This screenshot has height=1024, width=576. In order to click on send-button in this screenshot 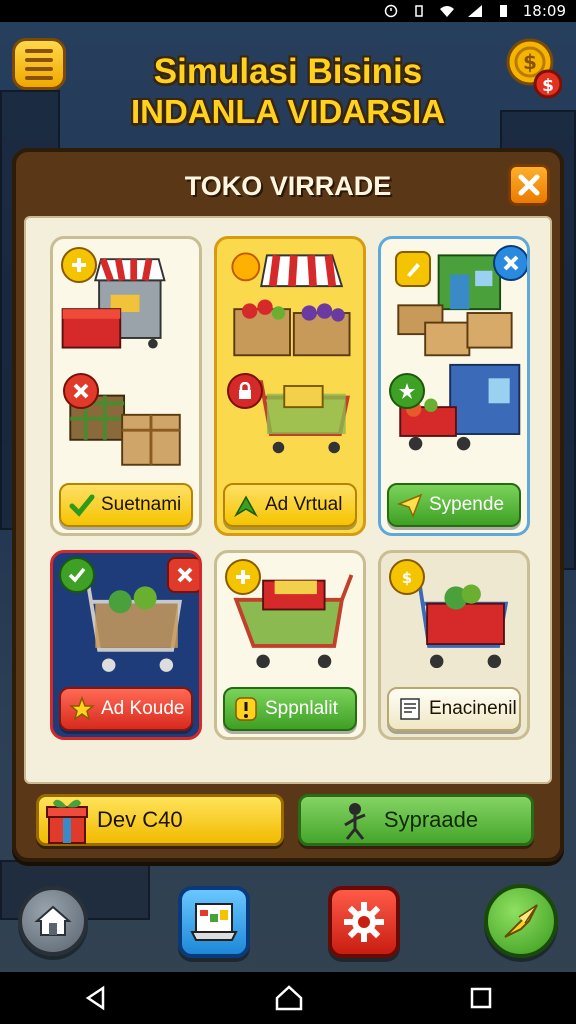, I will do `click(521, 921)`.